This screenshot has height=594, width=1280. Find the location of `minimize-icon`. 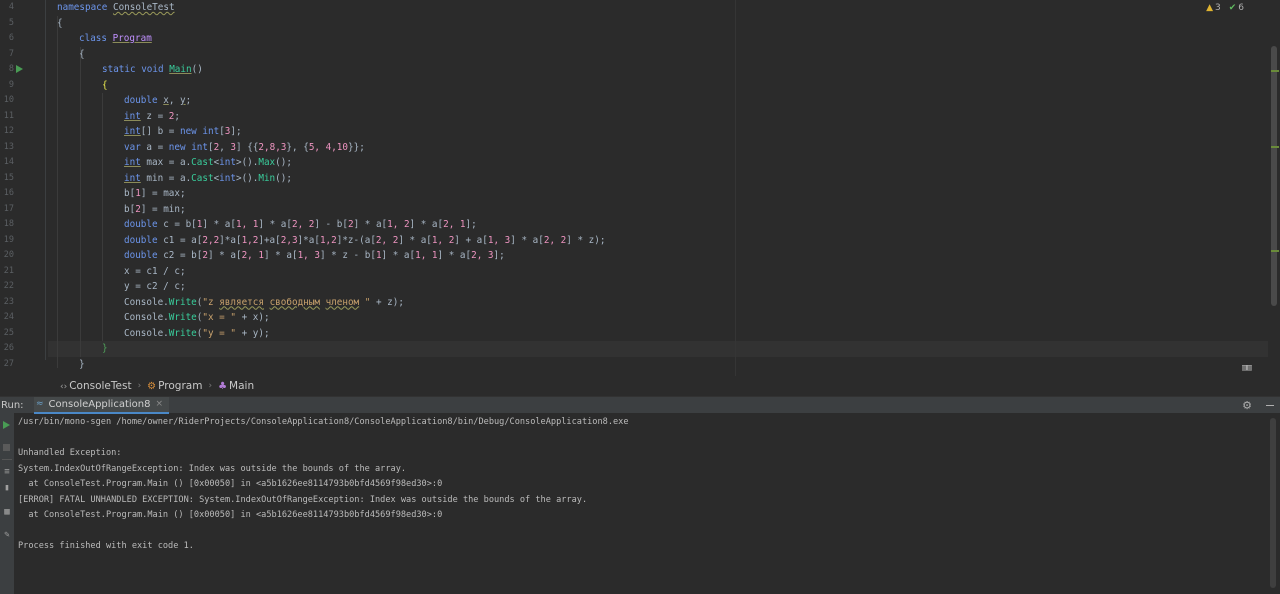

minimize-icon is located at coordinates (1270, 405).